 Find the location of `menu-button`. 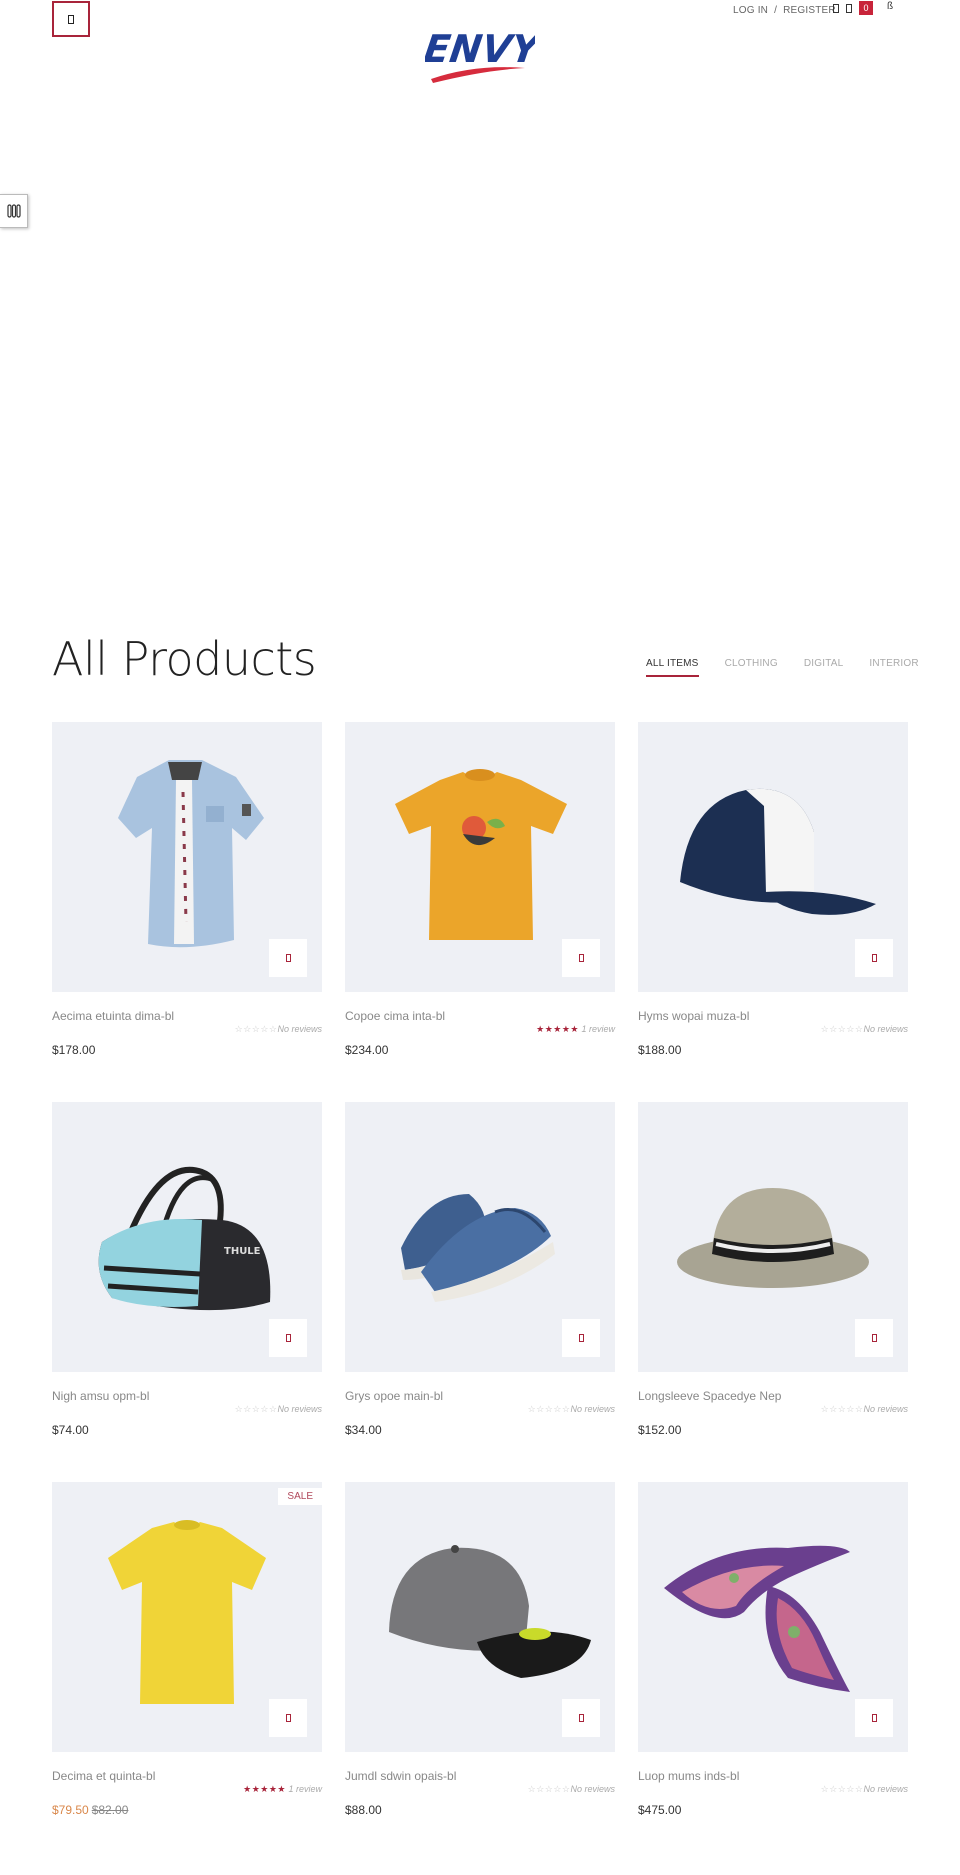

menu-button is located at coordinates (71, 19).